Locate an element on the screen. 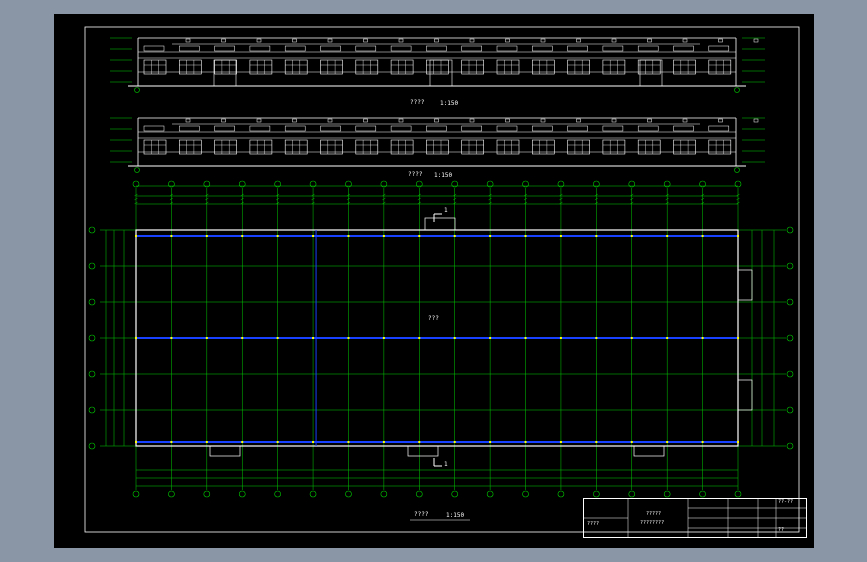  title-block-designer: ???? is located at coordinates (593, 524).